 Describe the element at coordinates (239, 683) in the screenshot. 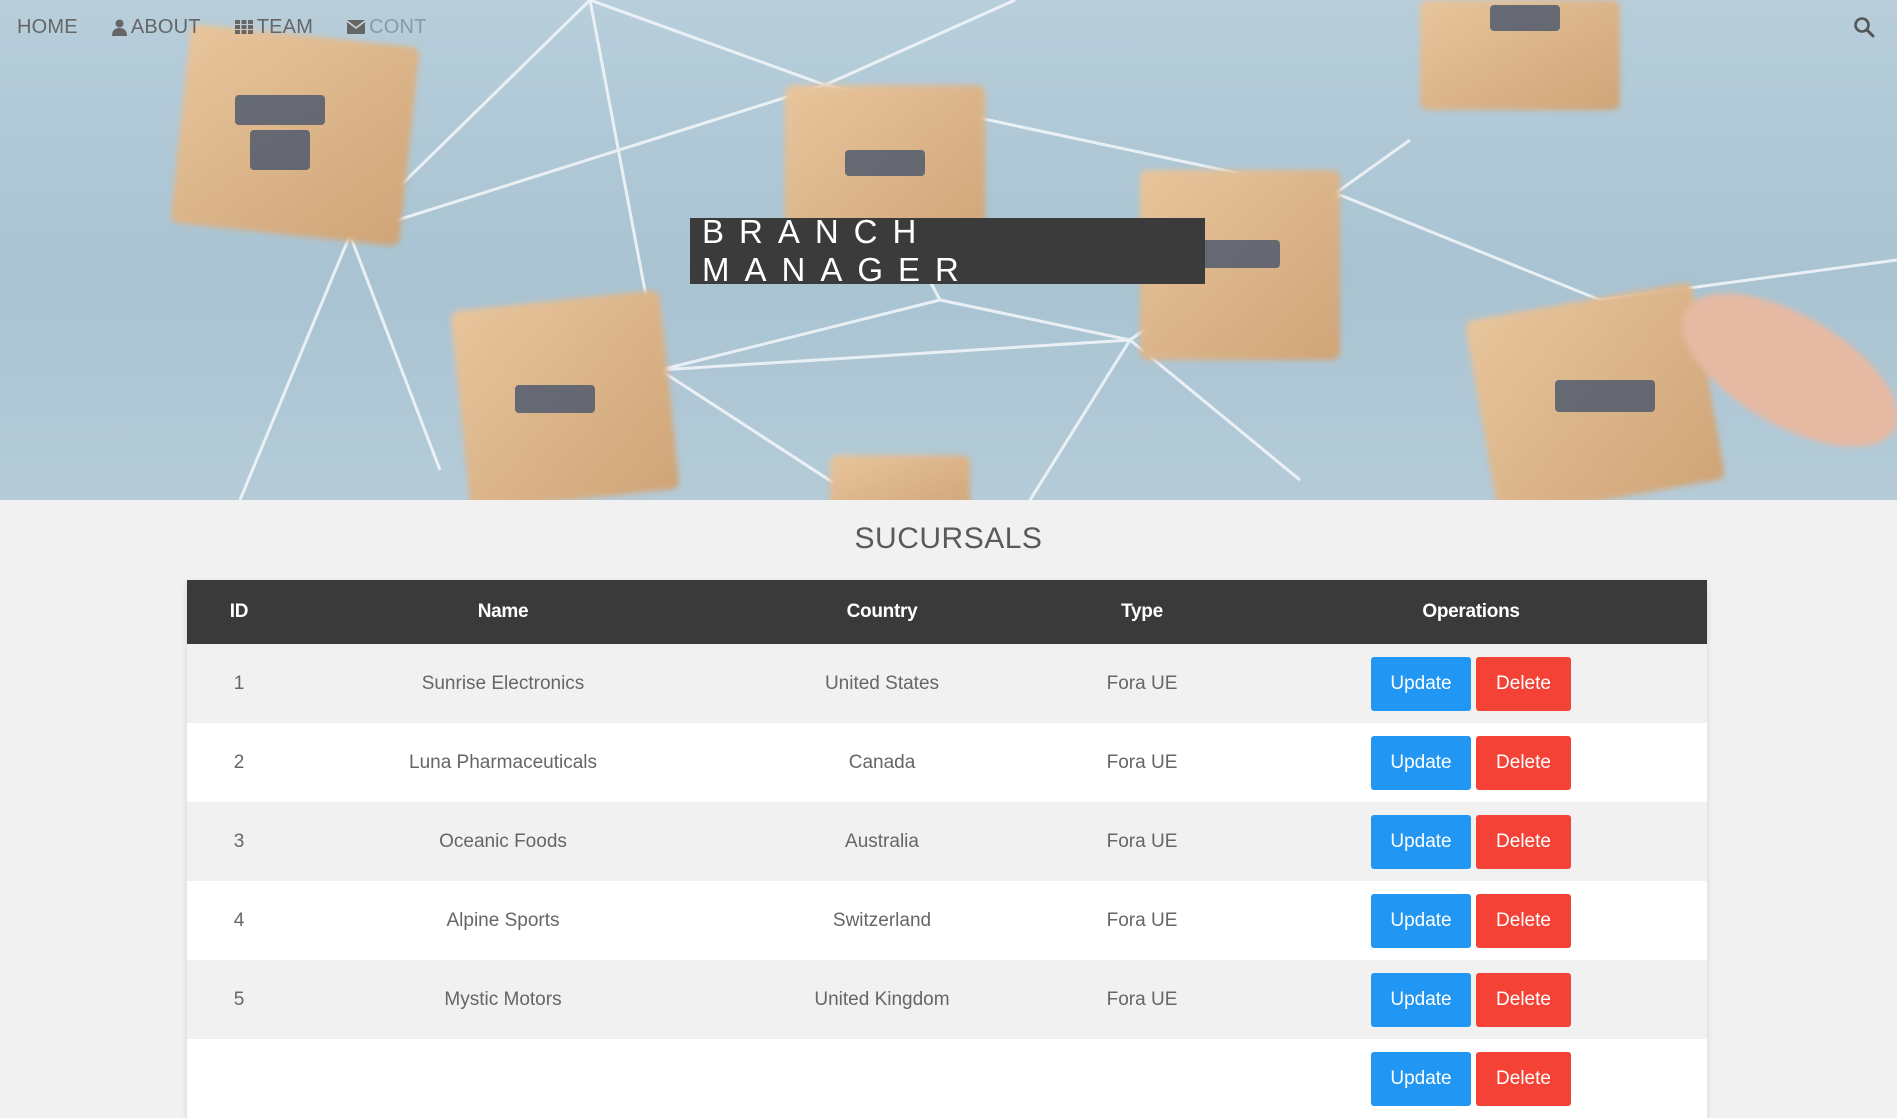

I see `cell-id: 1` at that location.